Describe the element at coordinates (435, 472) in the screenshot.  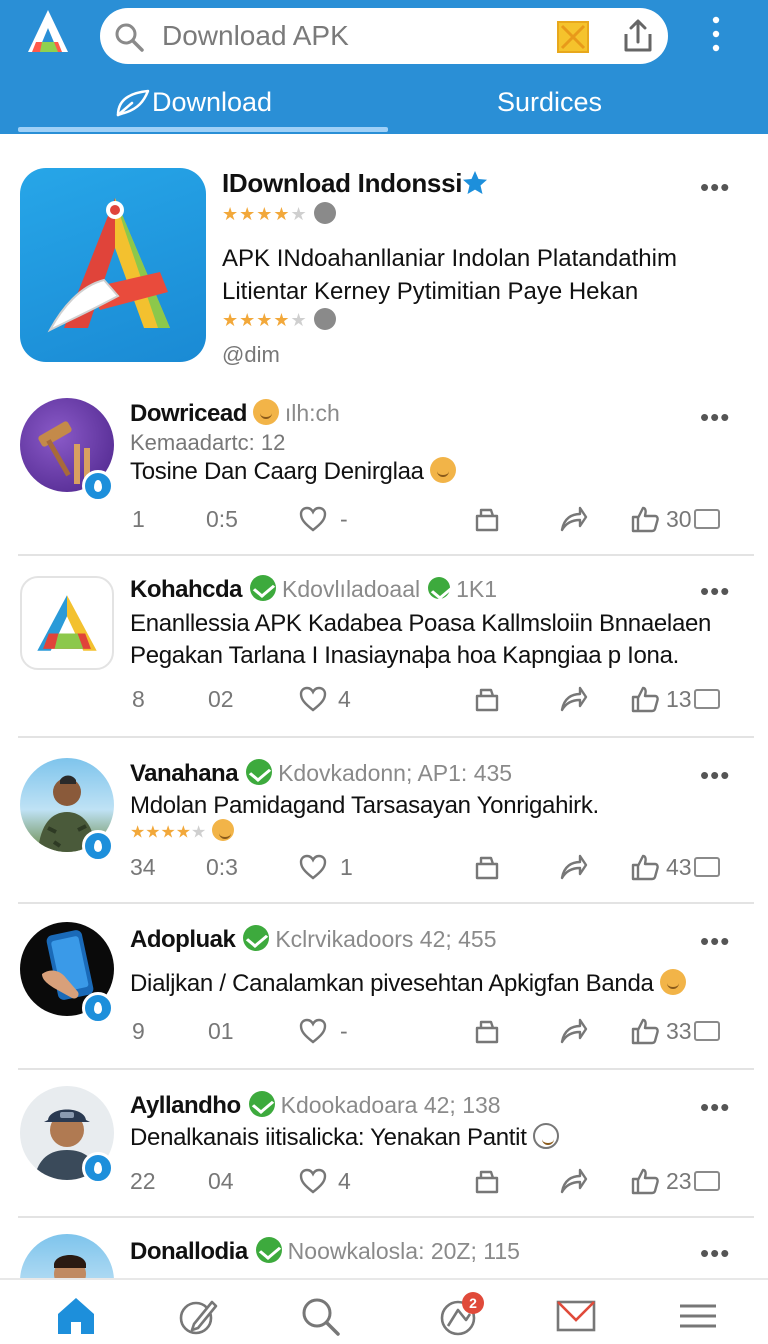
I see `post-body: Tosine Dan Caarg Denirglaa` at that location.